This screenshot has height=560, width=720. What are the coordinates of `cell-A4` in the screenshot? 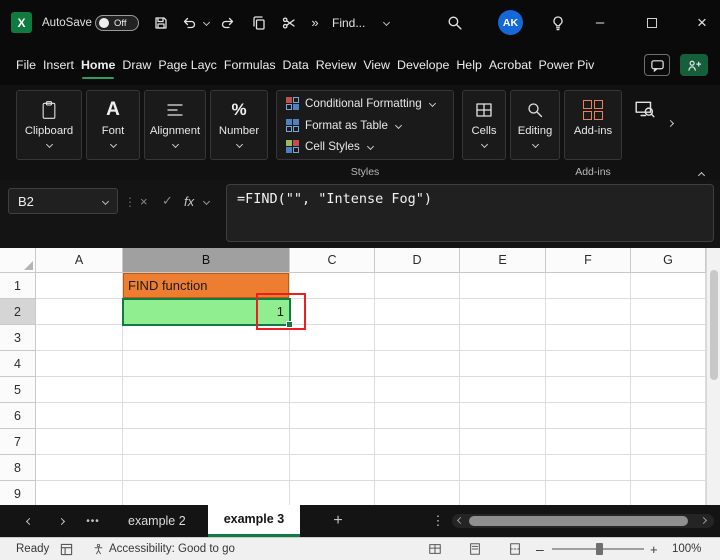 It's located at (79, 364).